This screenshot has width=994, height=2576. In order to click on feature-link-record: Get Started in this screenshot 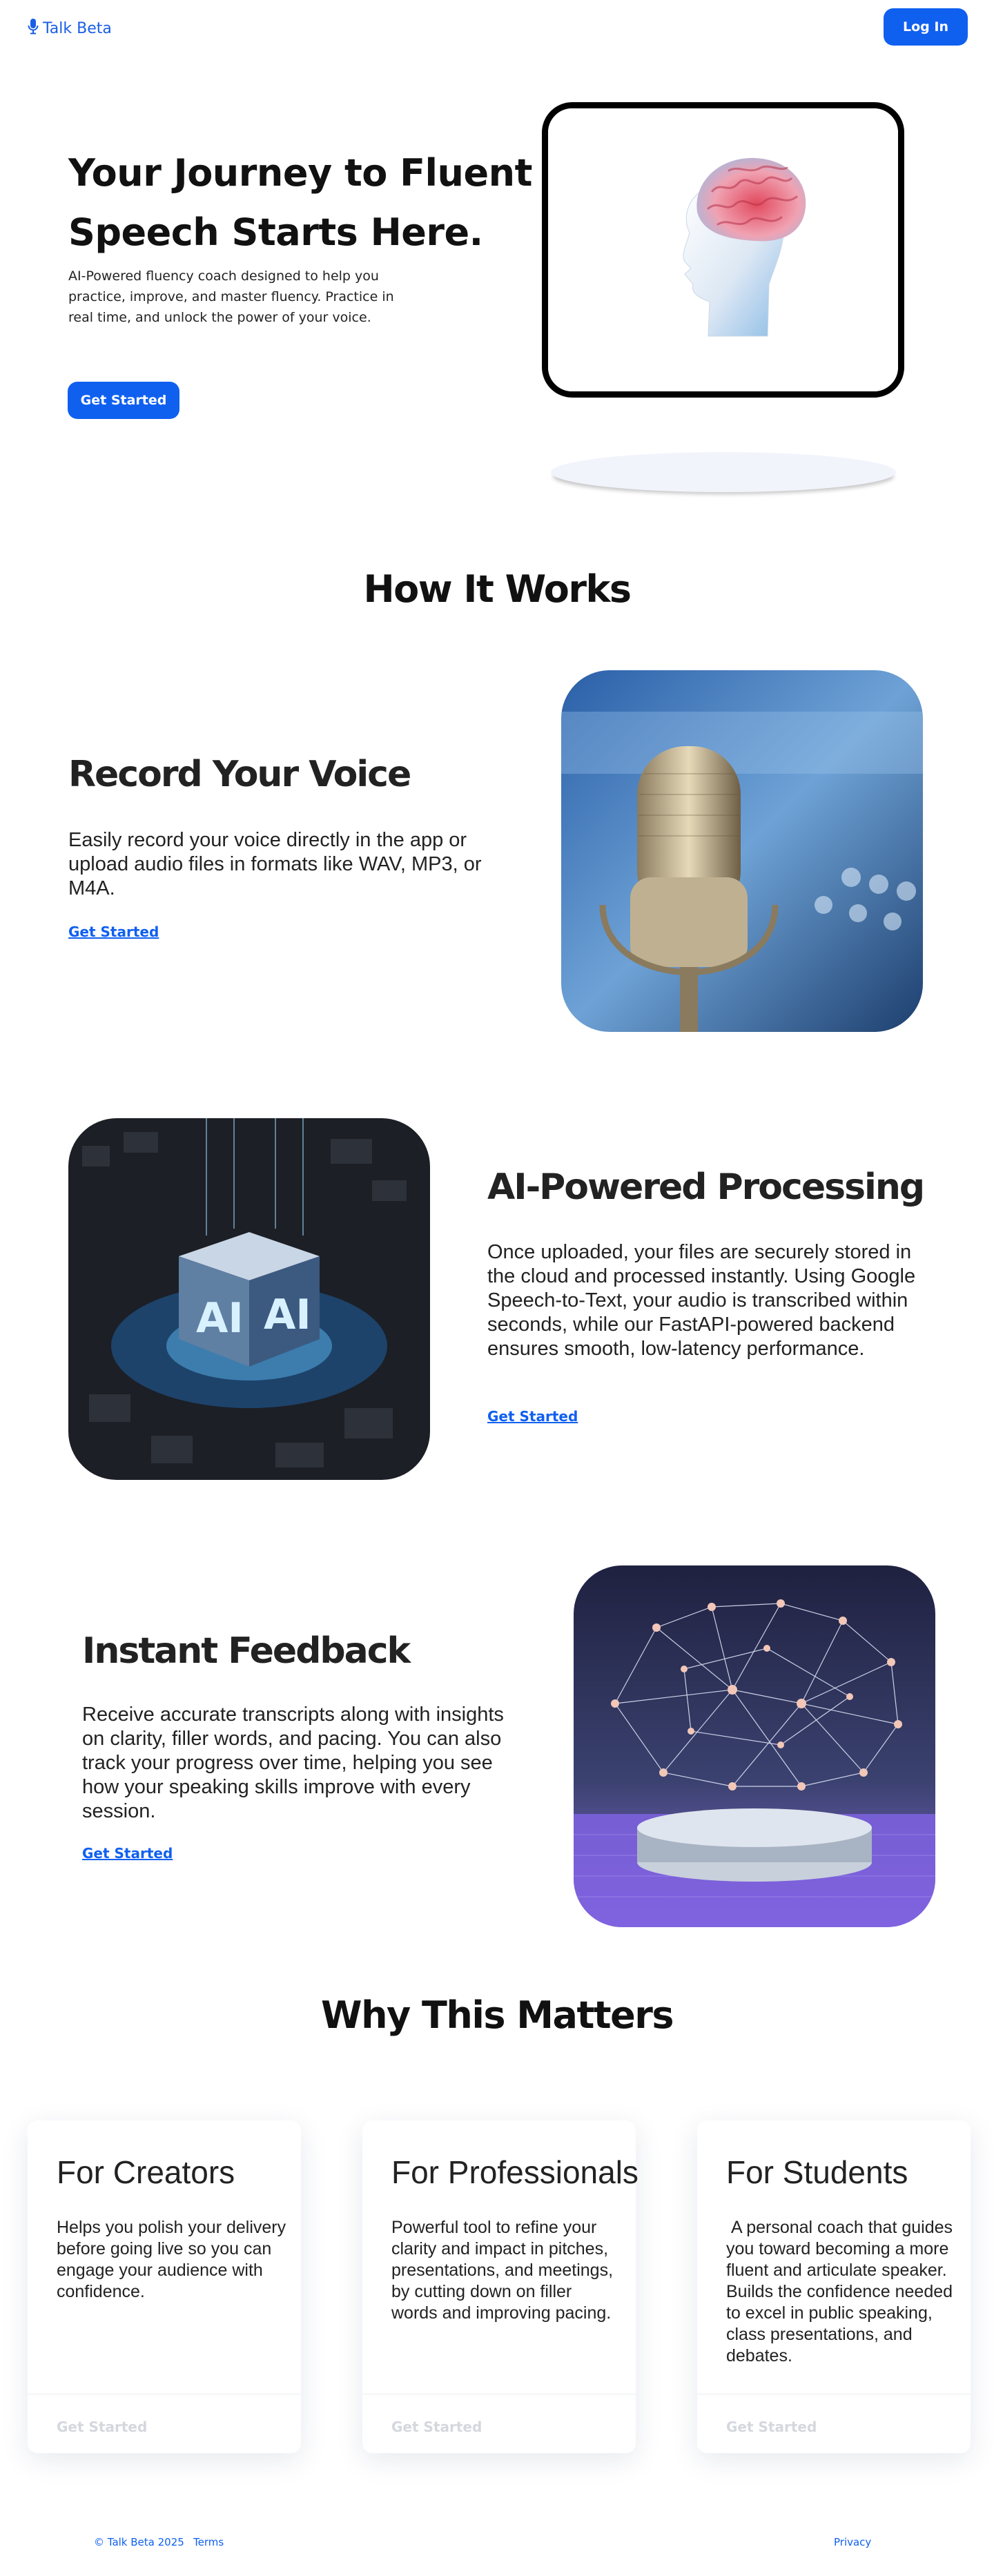, I will do `click(113, 932)`.